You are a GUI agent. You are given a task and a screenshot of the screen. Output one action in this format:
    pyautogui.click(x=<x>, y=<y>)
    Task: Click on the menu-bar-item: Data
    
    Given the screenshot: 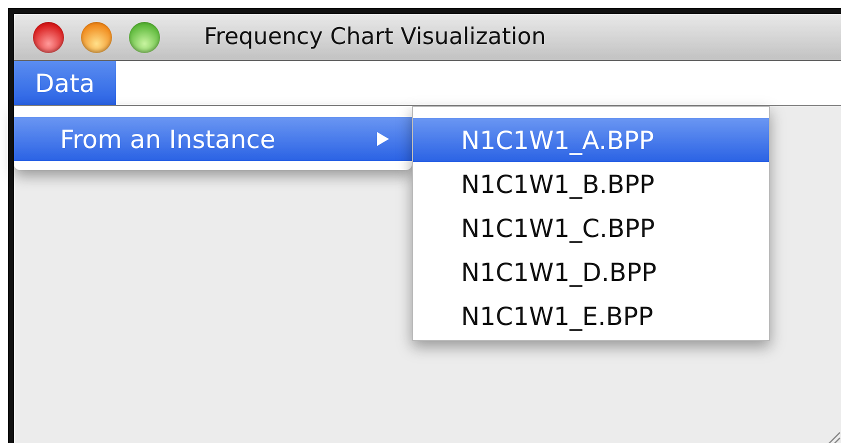 What is the action you would take?
    pyautogui.click(x=65, y=83)
    